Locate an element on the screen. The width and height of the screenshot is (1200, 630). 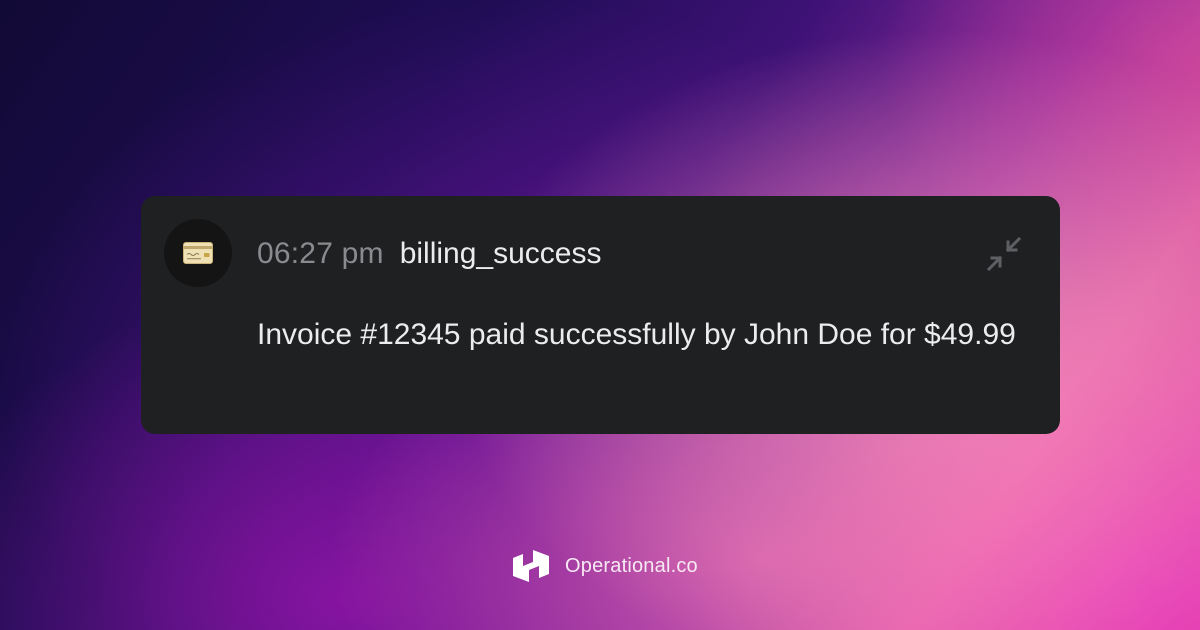
credit-card-icon is located at coordinates (198, 253).